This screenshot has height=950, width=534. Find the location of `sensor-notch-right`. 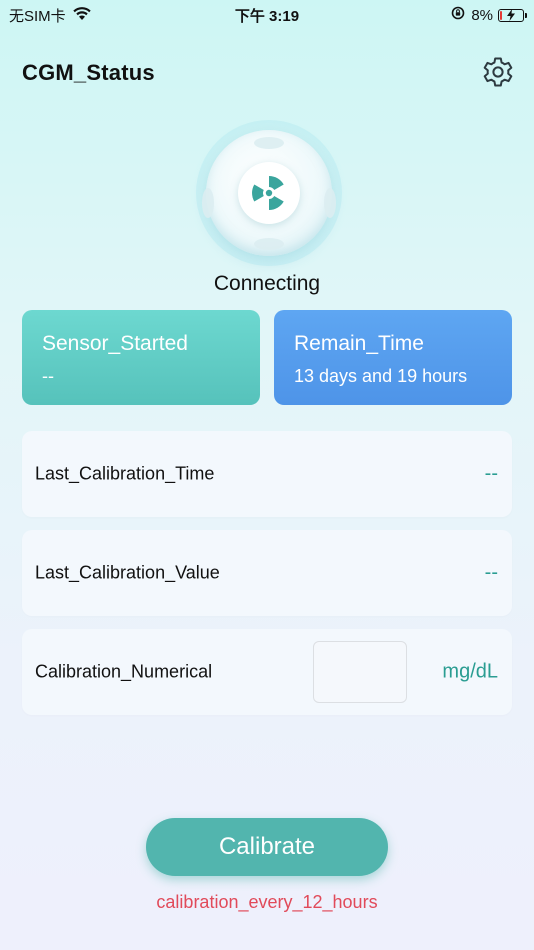

sensor-notch-right is located at coordinates (330, 203).